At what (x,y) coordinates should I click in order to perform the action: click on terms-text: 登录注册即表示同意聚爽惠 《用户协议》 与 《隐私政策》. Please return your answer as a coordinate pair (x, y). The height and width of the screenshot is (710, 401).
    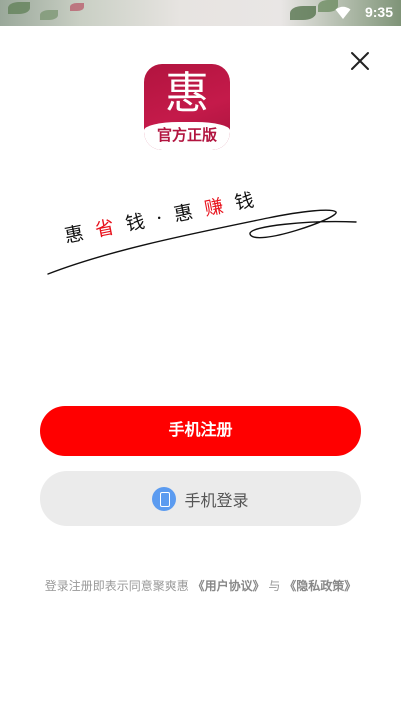
    Looking at the image, I should click on (200, 585).